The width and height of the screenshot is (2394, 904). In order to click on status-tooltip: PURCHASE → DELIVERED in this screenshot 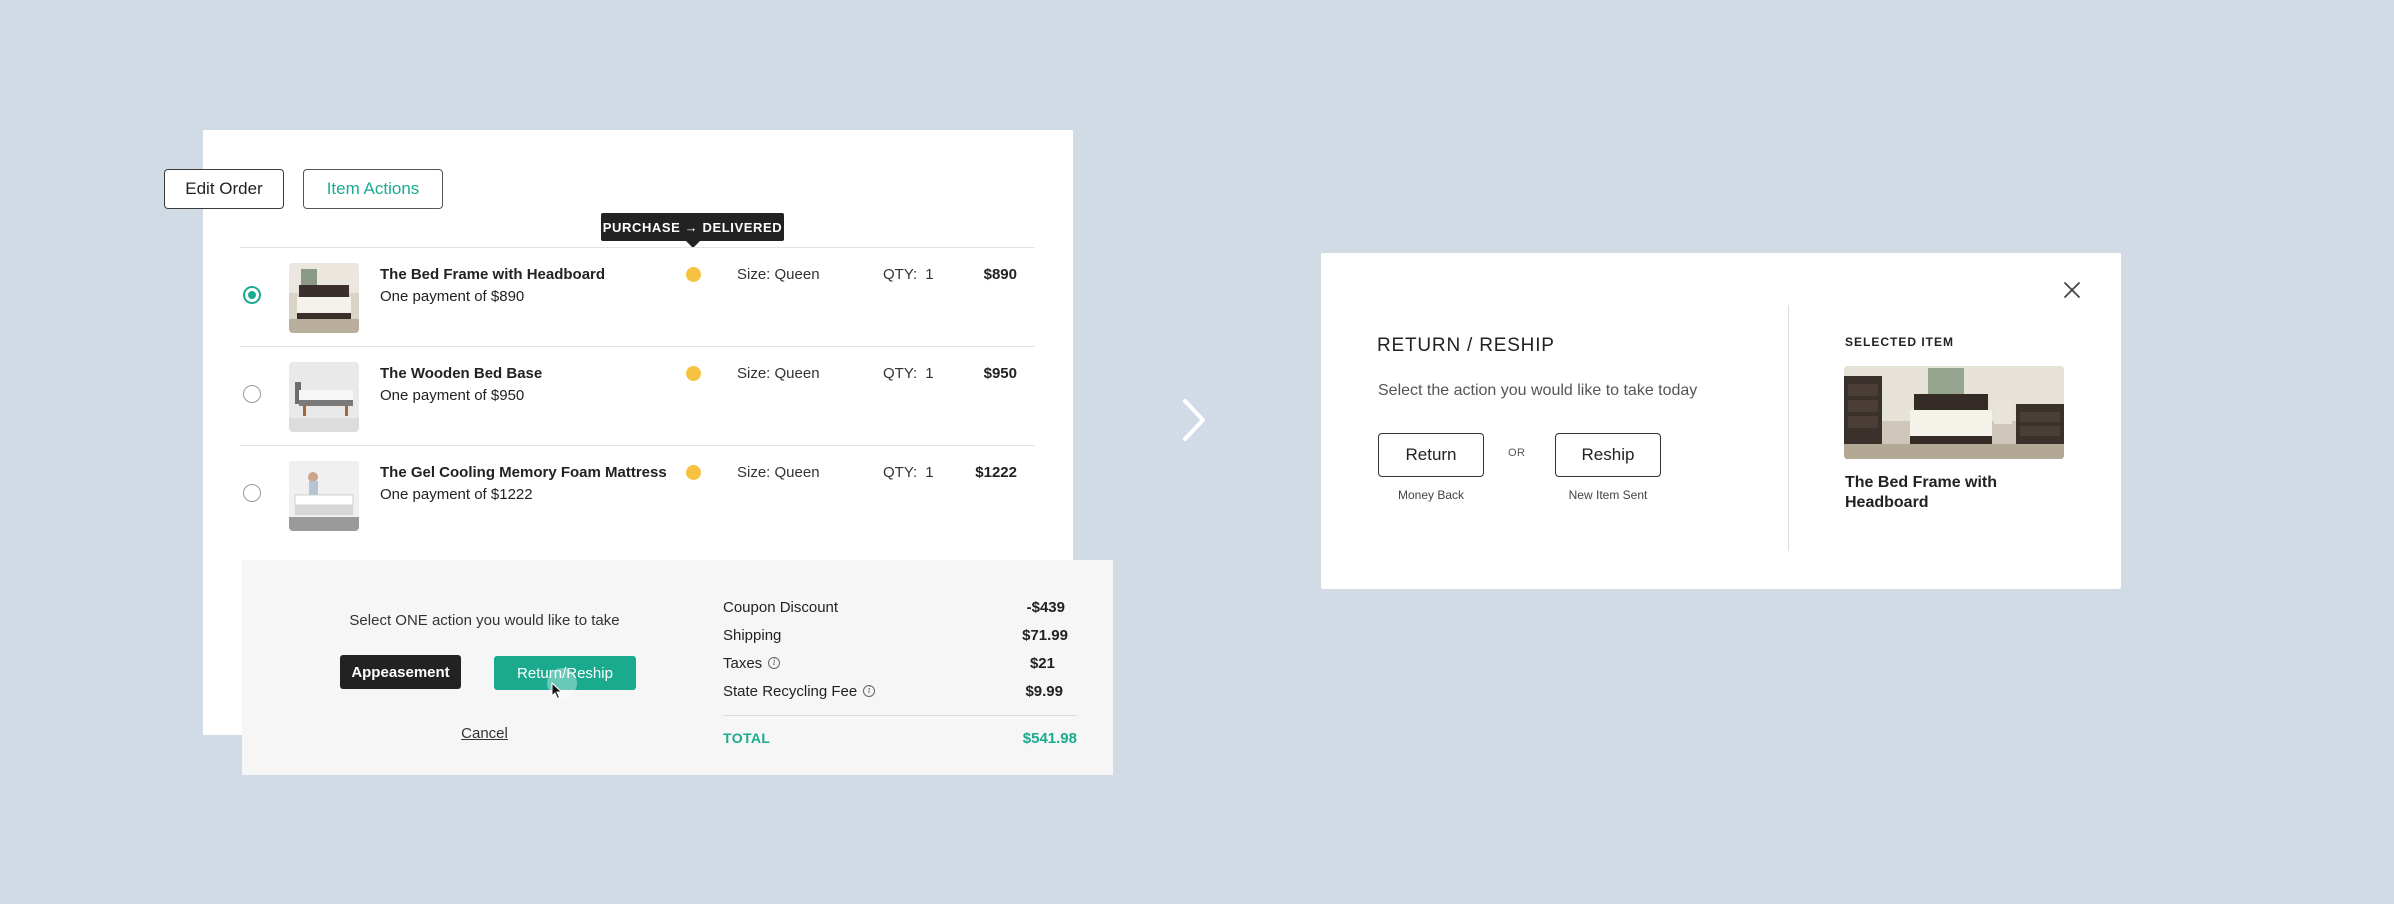, I will do `click(692, 230)`.